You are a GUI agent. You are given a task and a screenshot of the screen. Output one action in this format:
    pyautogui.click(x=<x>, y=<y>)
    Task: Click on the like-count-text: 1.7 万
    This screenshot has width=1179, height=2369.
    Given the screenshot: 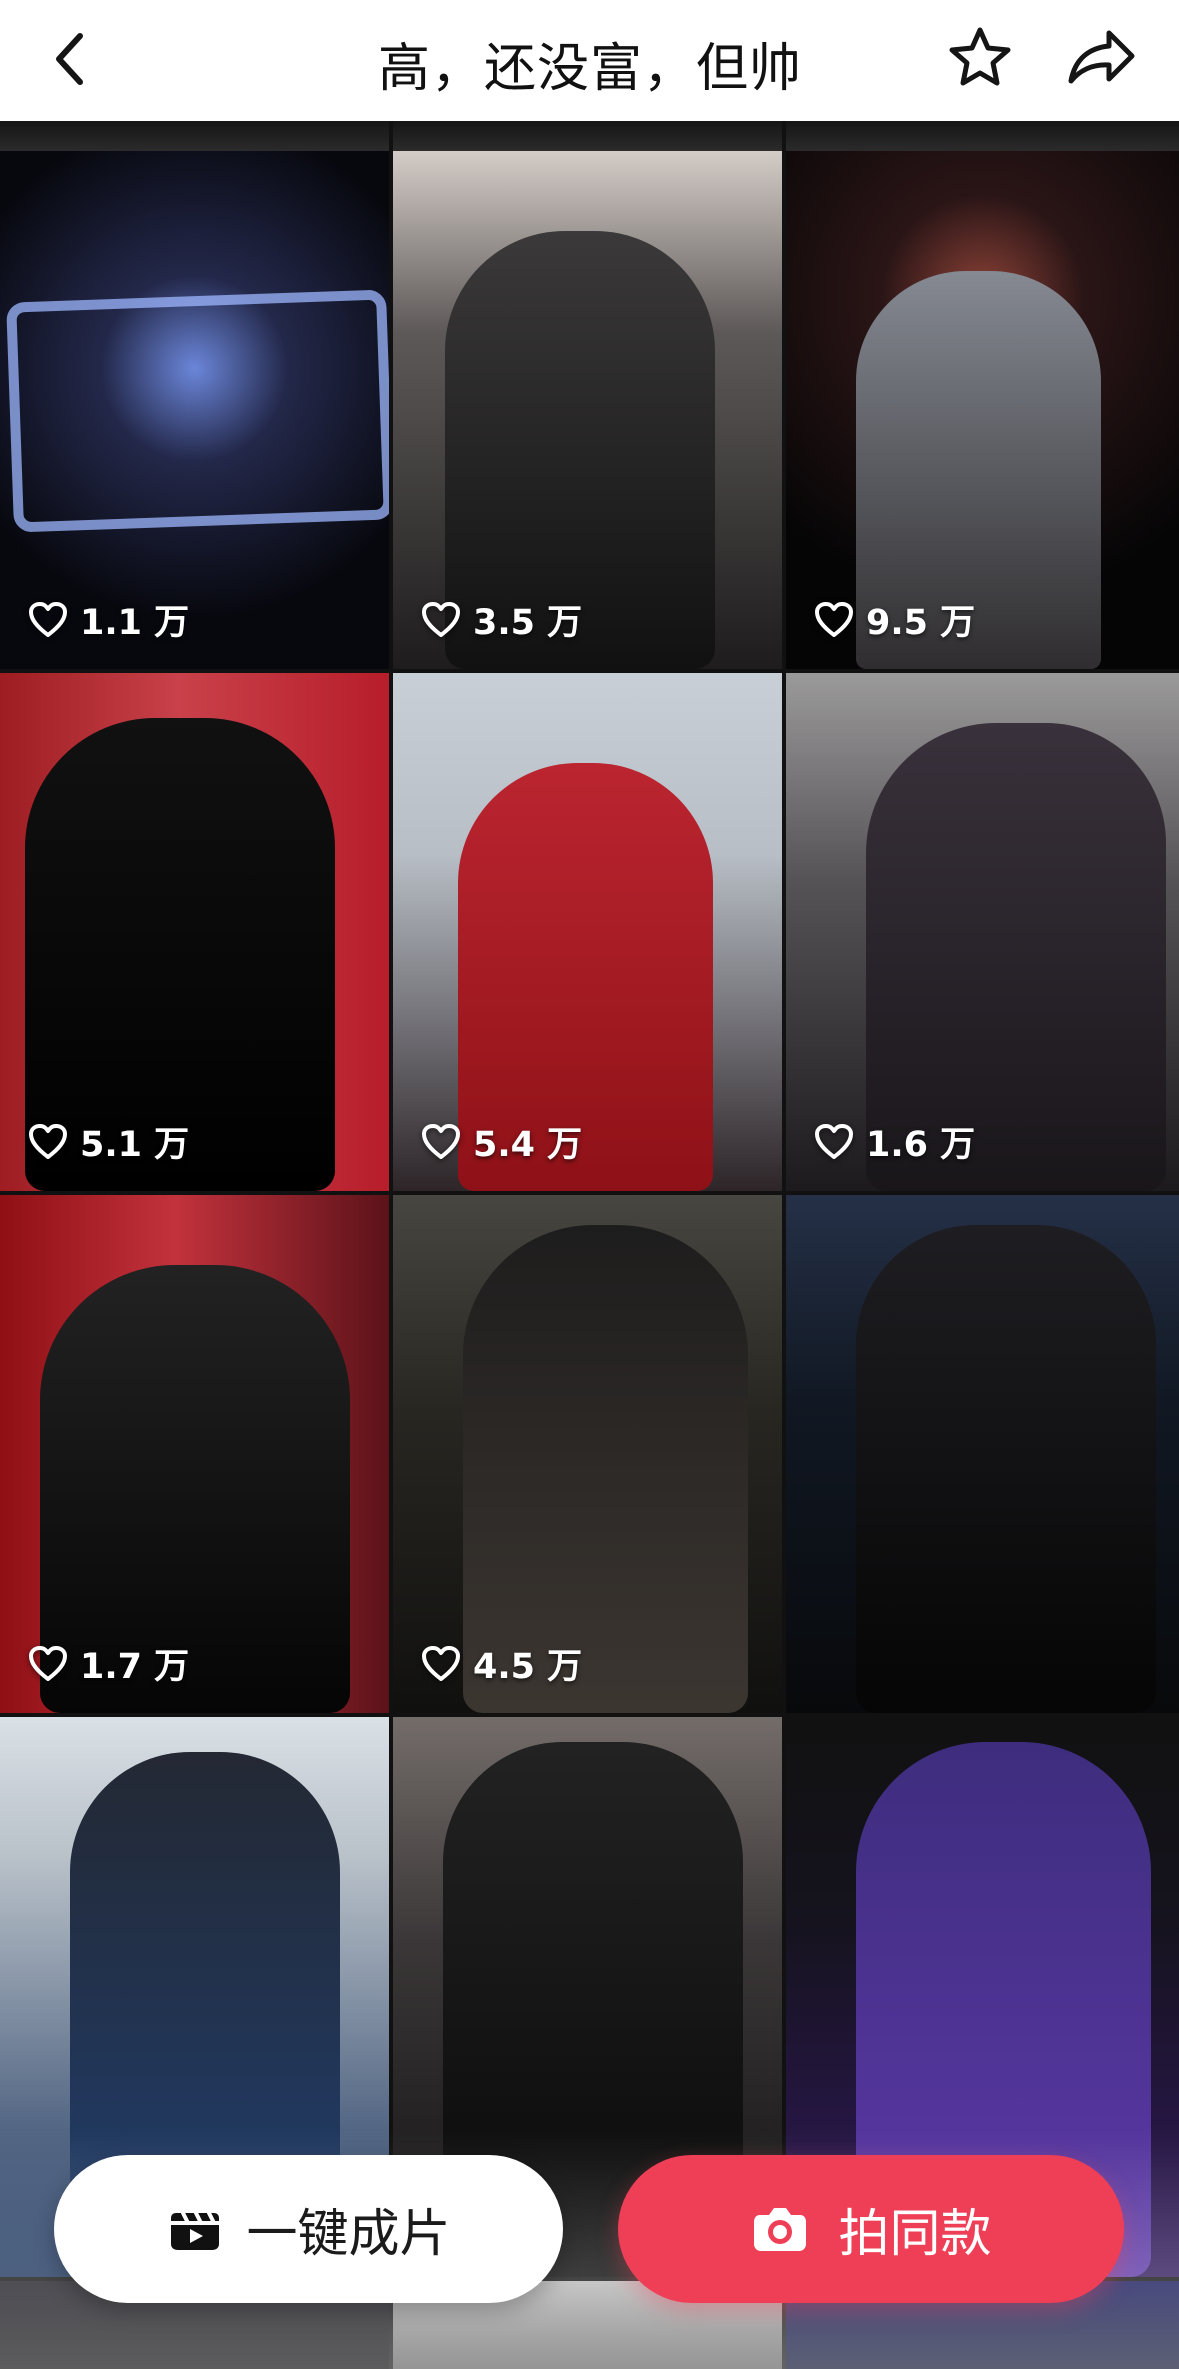 What is the action you would take?
    pyautogui.click(x=135, y=1667)
    